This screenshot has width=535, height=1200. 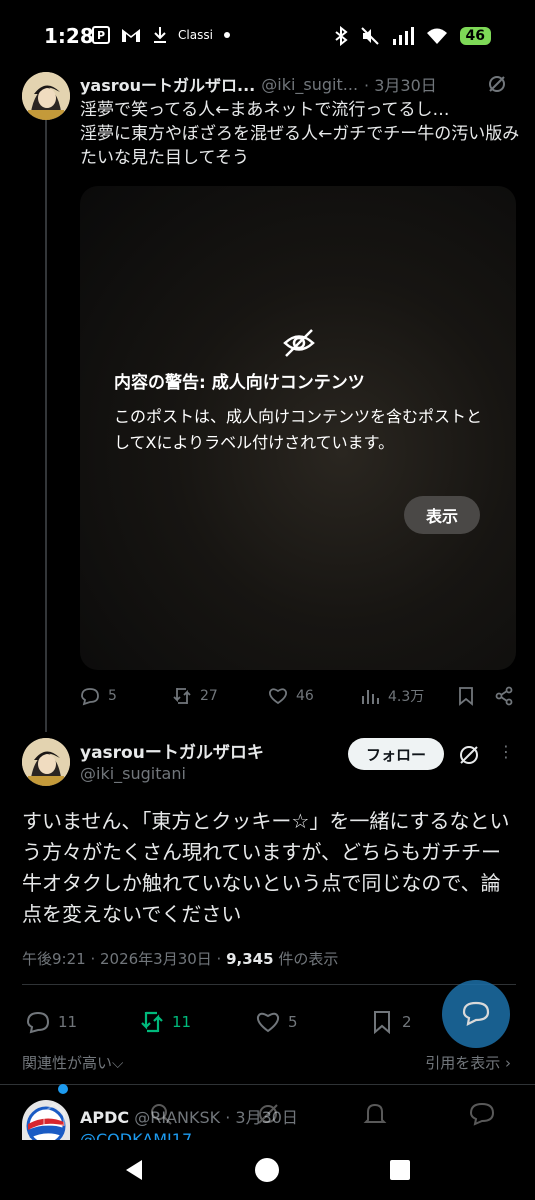 I want to click on reply-handle: @RIANKSK, so click(x=177, y=1117).